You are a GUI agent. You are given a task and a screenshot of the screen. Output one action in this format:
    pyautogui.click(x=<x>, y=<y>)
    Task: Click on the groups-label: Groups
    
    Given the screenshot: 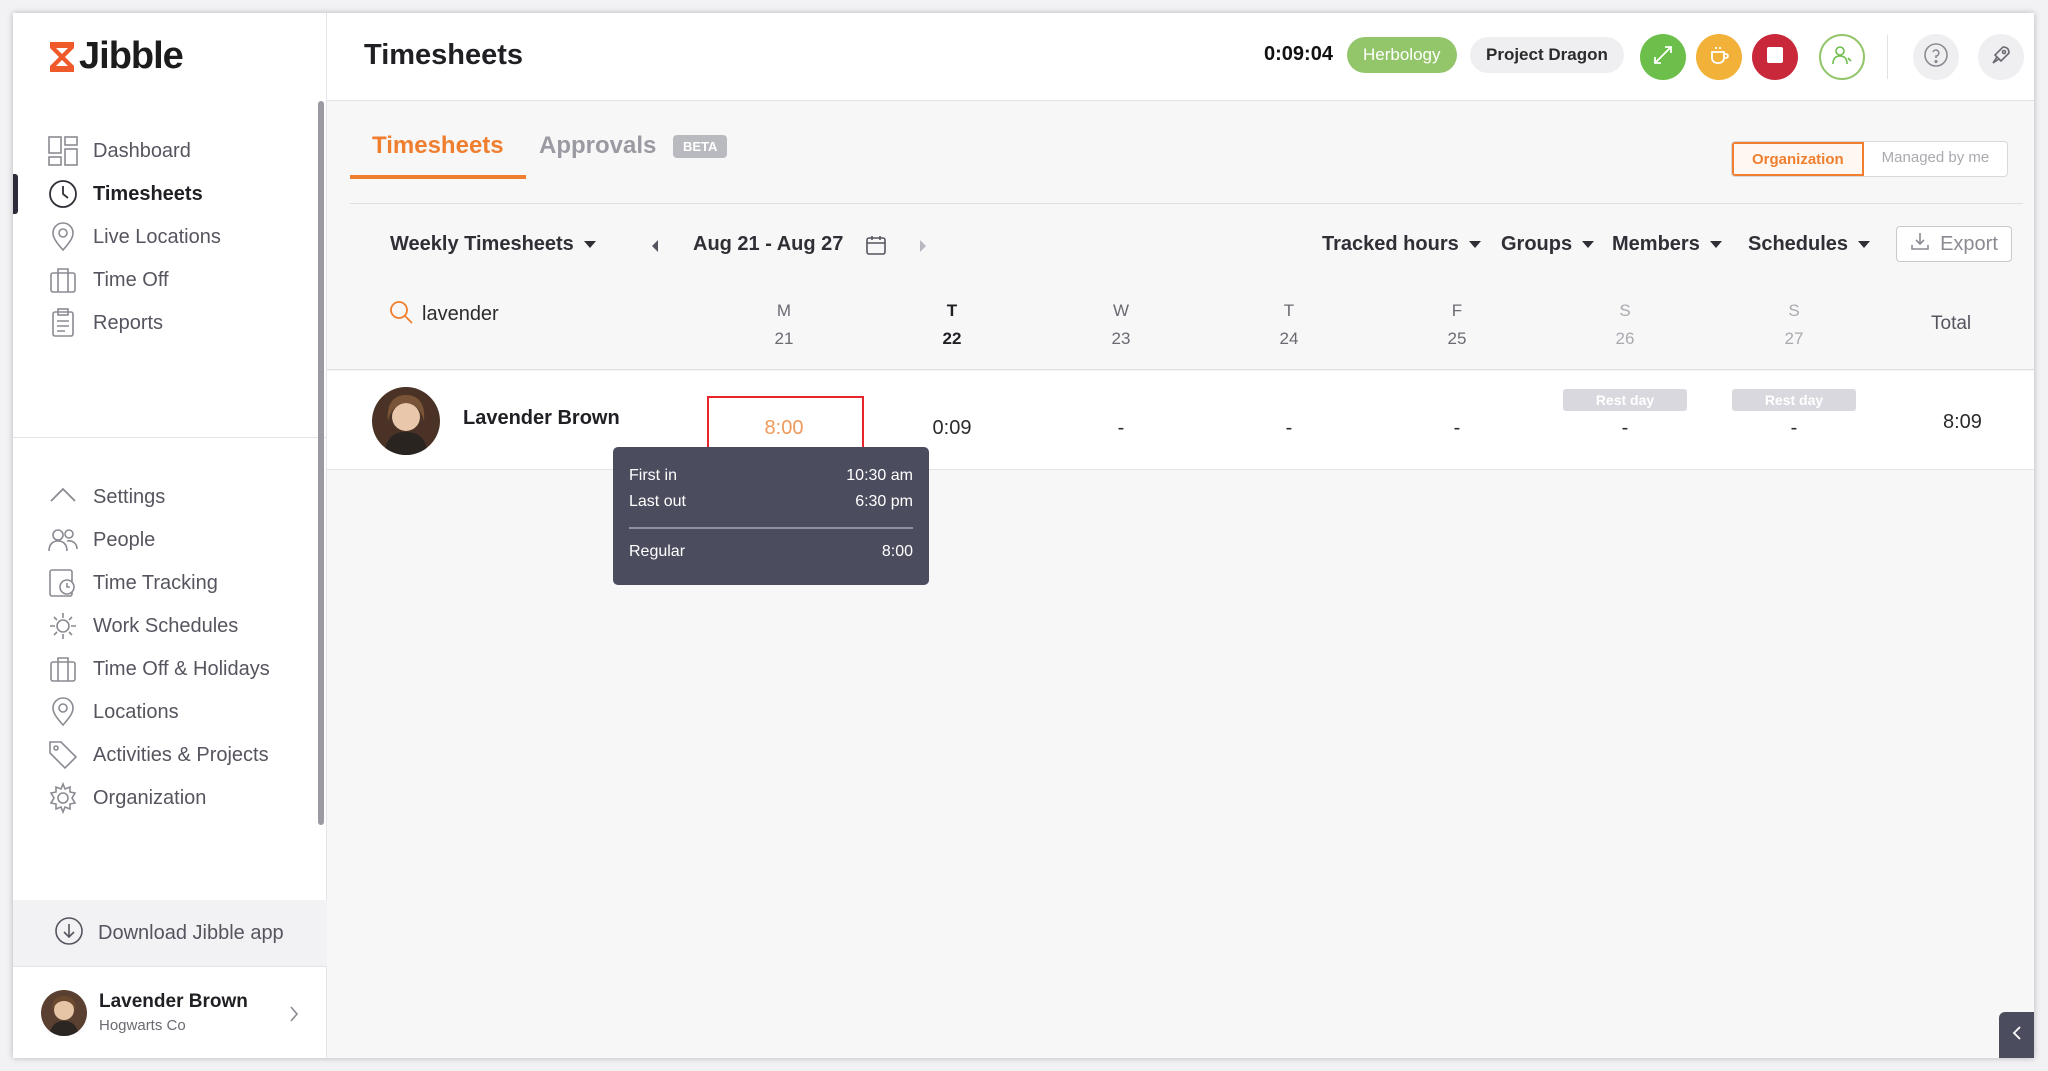 What is the action you would take?
    pyautogui.click(x=1537, y=244)
    